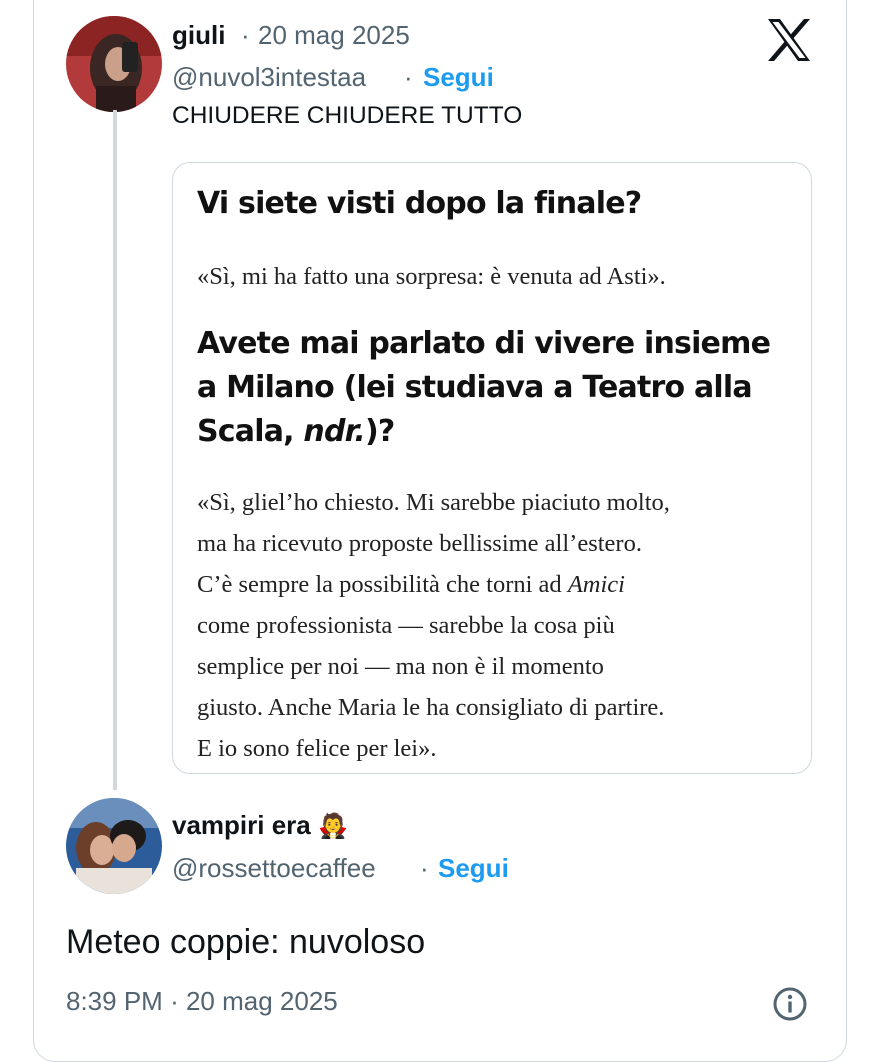 The image size is (880, 1062). Describe the element at coordinates (332, 826) in the screenshot. I see `vampire-emoji-icon: 🧛` at that location.